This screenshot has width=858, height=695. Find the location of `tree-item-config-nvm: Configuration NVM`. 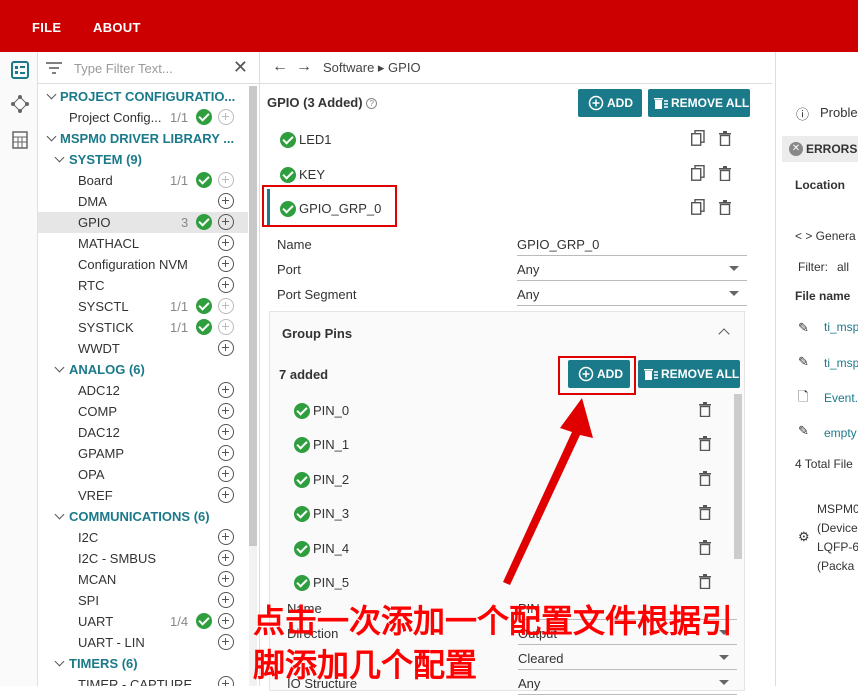

tree-item-config-nvm: Configuration NVM is located at coordinates (143, 264).